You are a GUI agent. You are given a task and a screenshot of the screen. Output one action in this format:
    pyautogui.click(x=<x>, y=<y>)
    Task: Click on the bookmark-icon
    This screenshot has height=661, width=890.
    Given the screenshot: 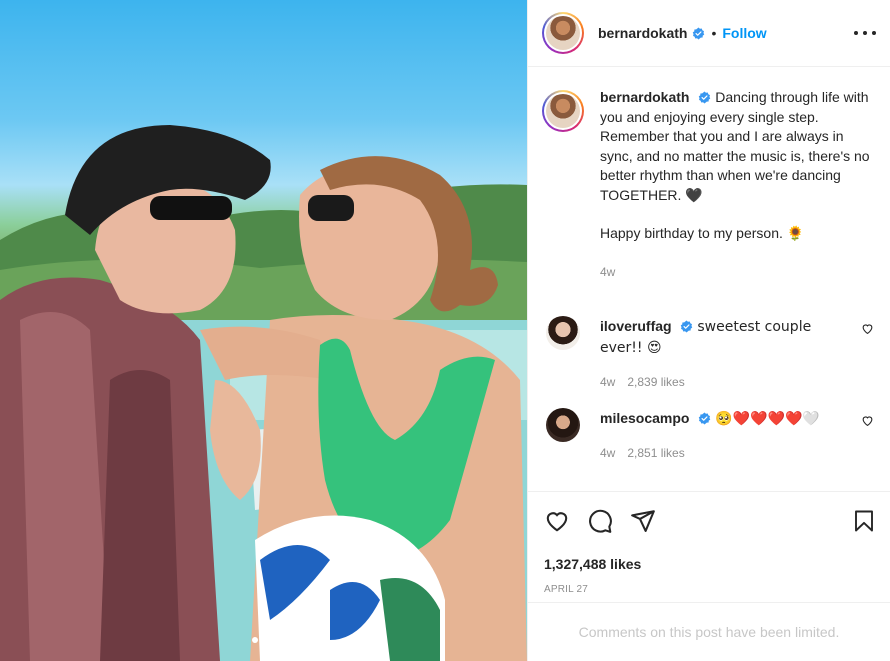 What is the action you would take?
    pyautogui.click(x=864, y=521)
    